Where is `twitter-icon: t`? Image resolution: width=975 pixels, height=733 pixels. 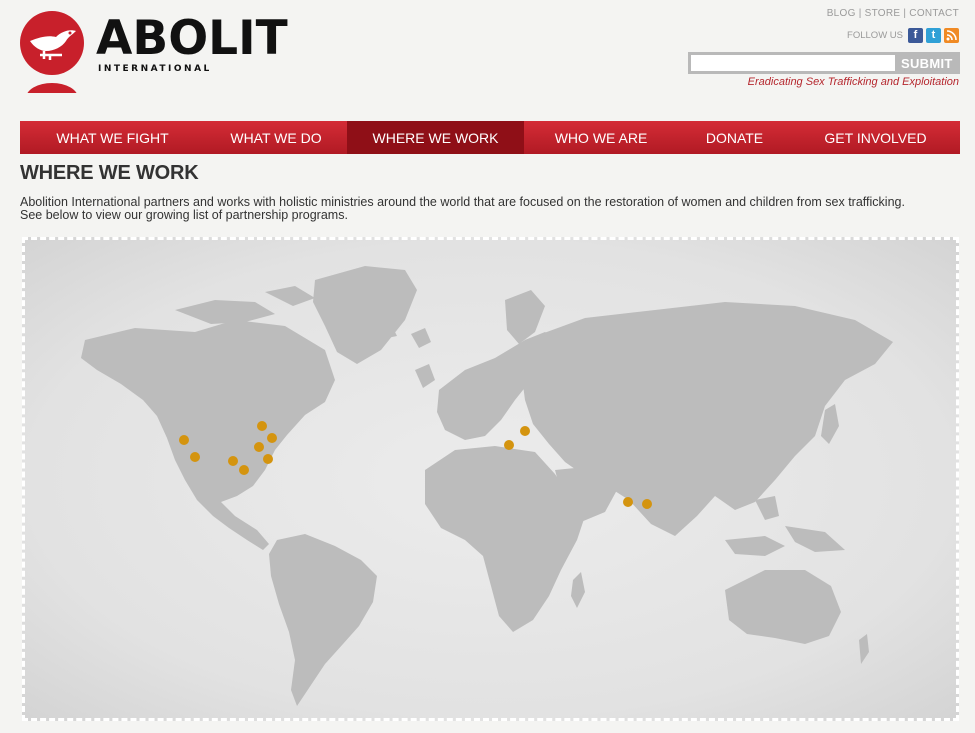 twitter-icon: t is located at coordinates (933, 35).